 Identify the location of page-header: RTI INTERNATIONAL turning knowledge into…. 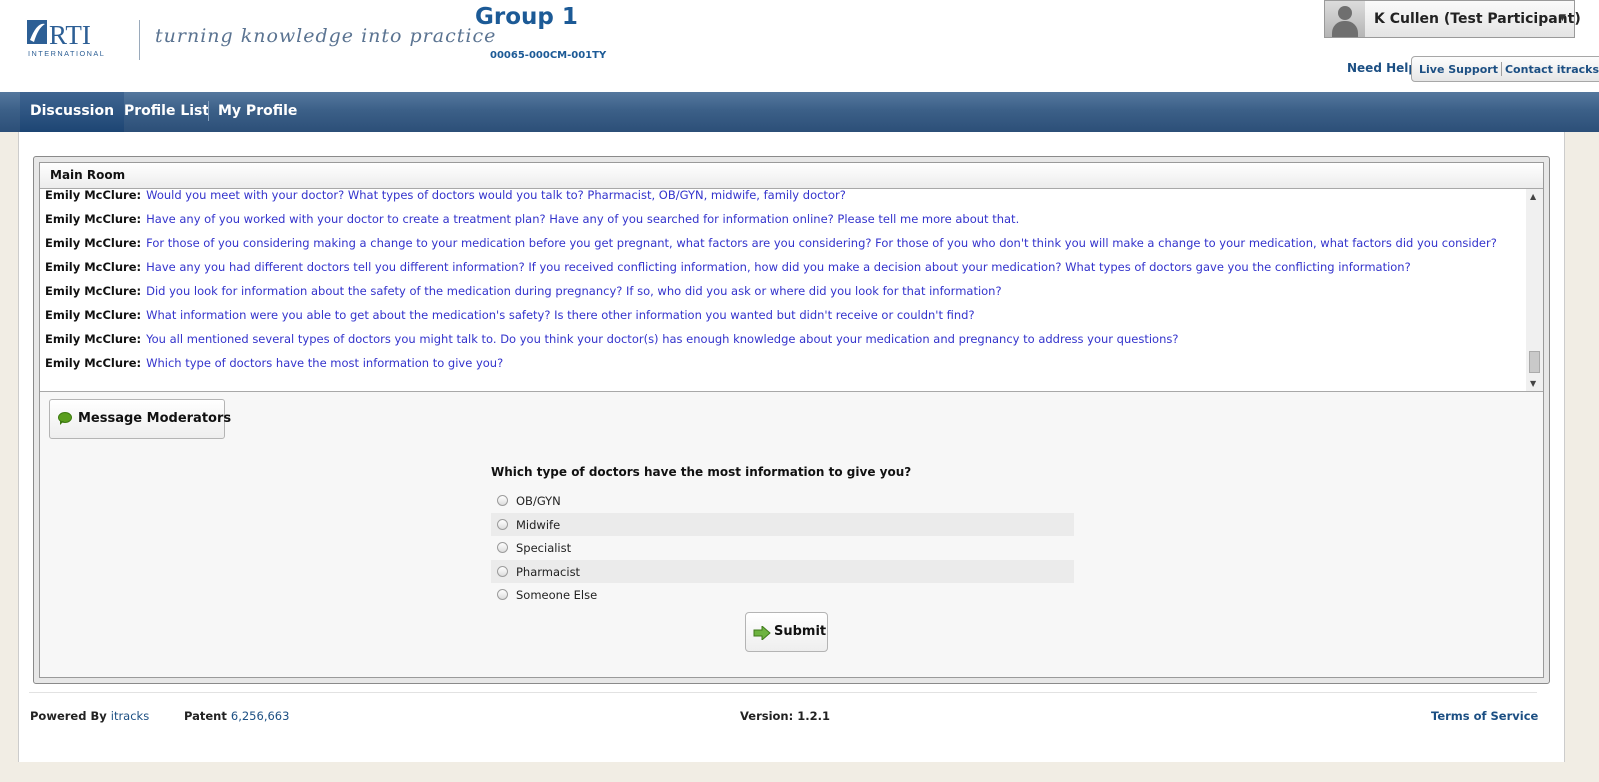
(799, 46).